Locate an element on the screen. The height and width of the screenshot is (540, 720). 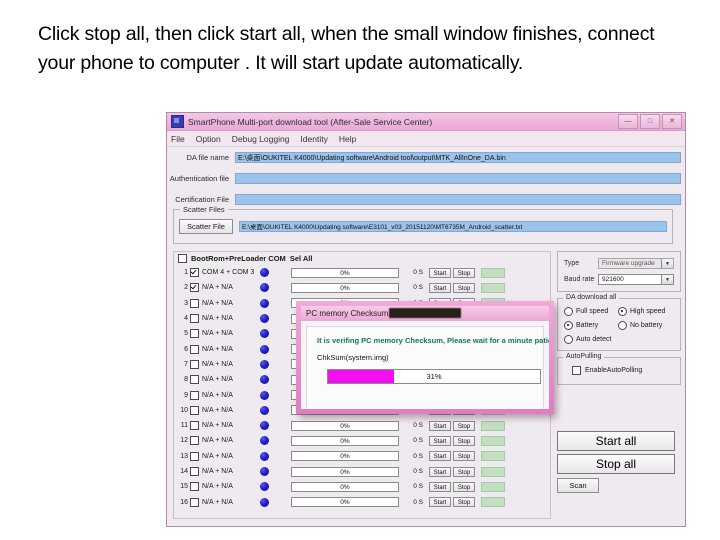
port-table-header: BootRom+PreLoader COM Sel All is located at coordinates (362, 258).